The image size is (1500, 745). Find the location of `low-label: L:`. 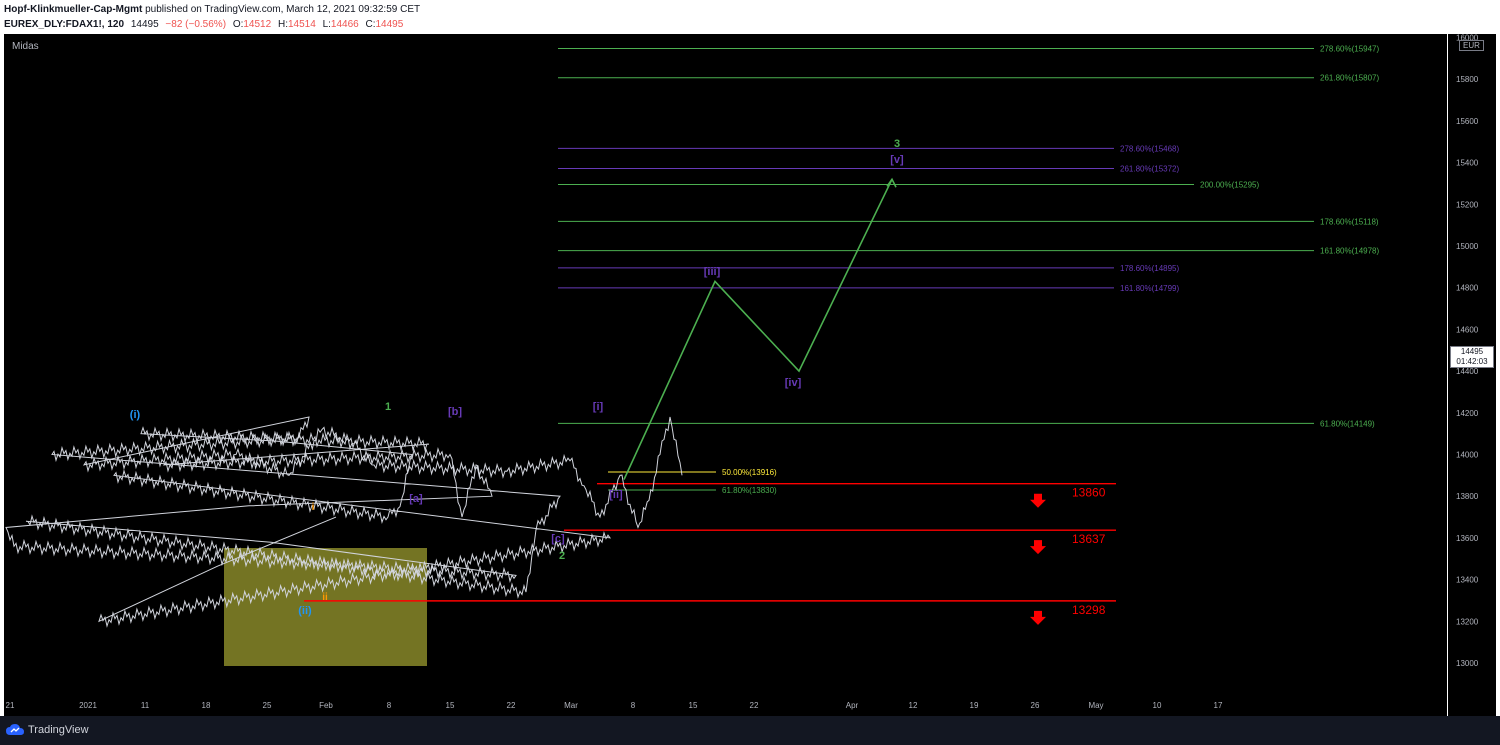

low-label: L: is located at coordinates (326, 24).